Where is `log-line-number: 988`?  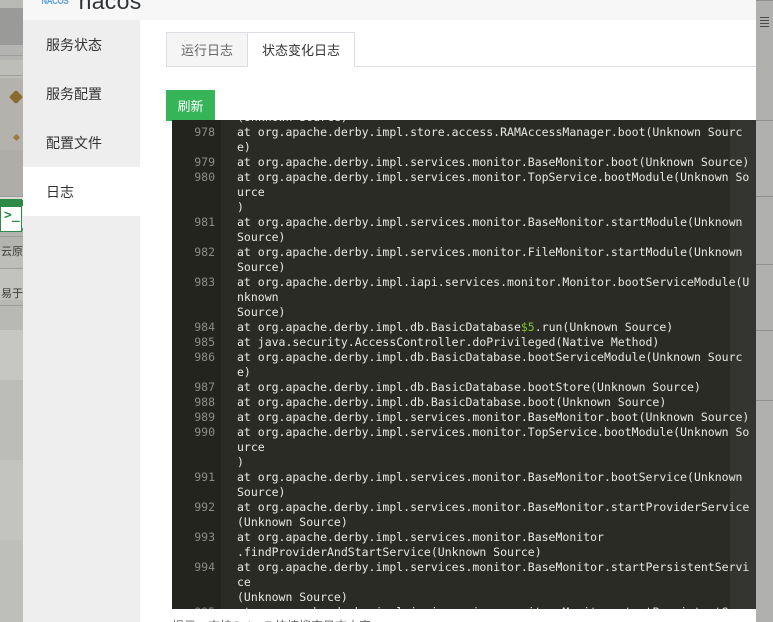 log-line-number: 988 is located at coordinates (204, 402).